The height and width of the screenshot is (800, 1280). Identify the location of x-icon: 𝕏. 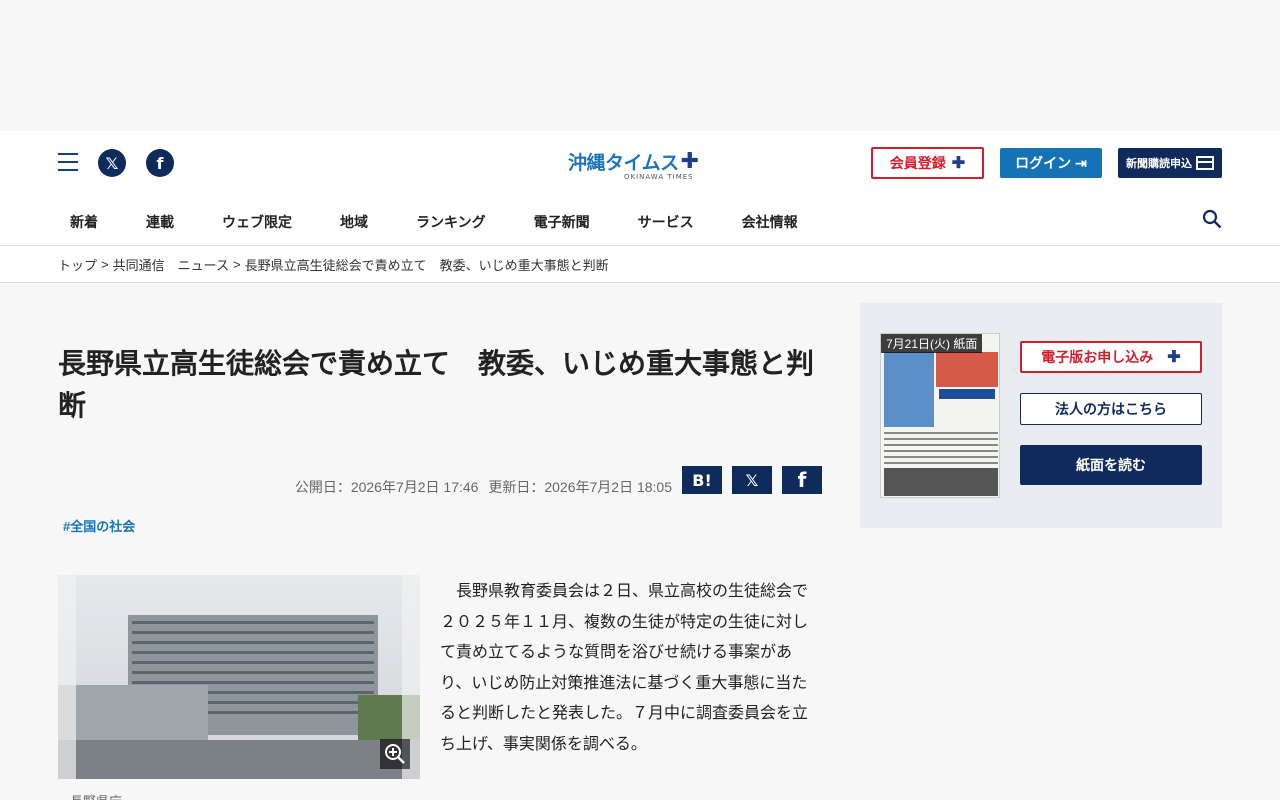
(112, 163).